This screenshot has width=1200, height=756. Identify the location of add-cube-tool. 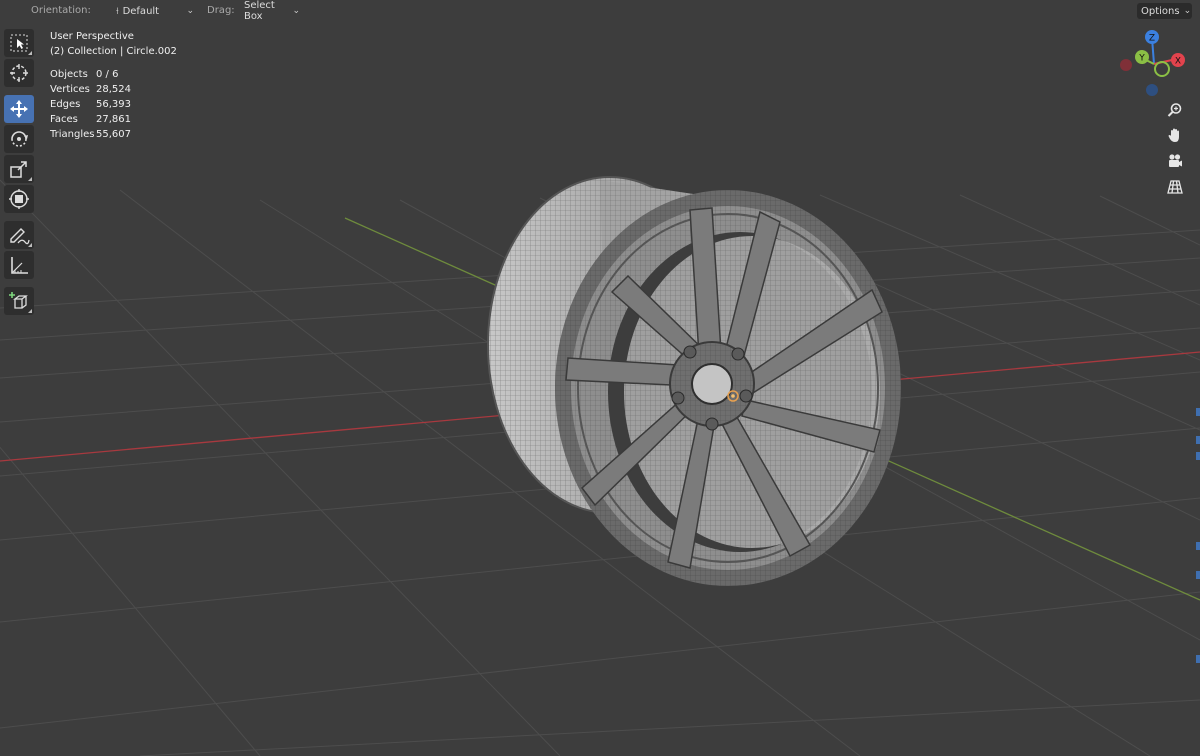
(19, 301).